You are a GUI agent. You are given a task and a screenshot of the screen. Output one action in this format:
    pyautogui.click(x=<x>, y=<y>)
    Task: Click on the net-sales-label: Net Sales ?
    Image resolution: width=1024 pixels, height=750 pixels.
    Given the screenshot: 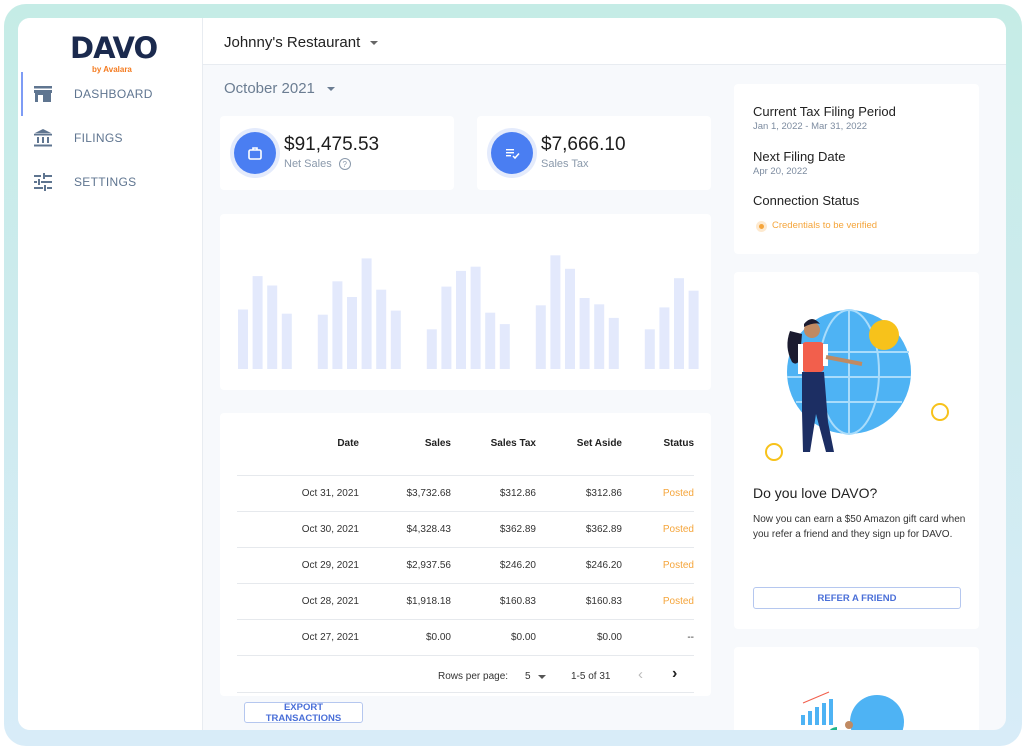 What is the action you would take?
    pyautogui.click(x=317, y=164)
    